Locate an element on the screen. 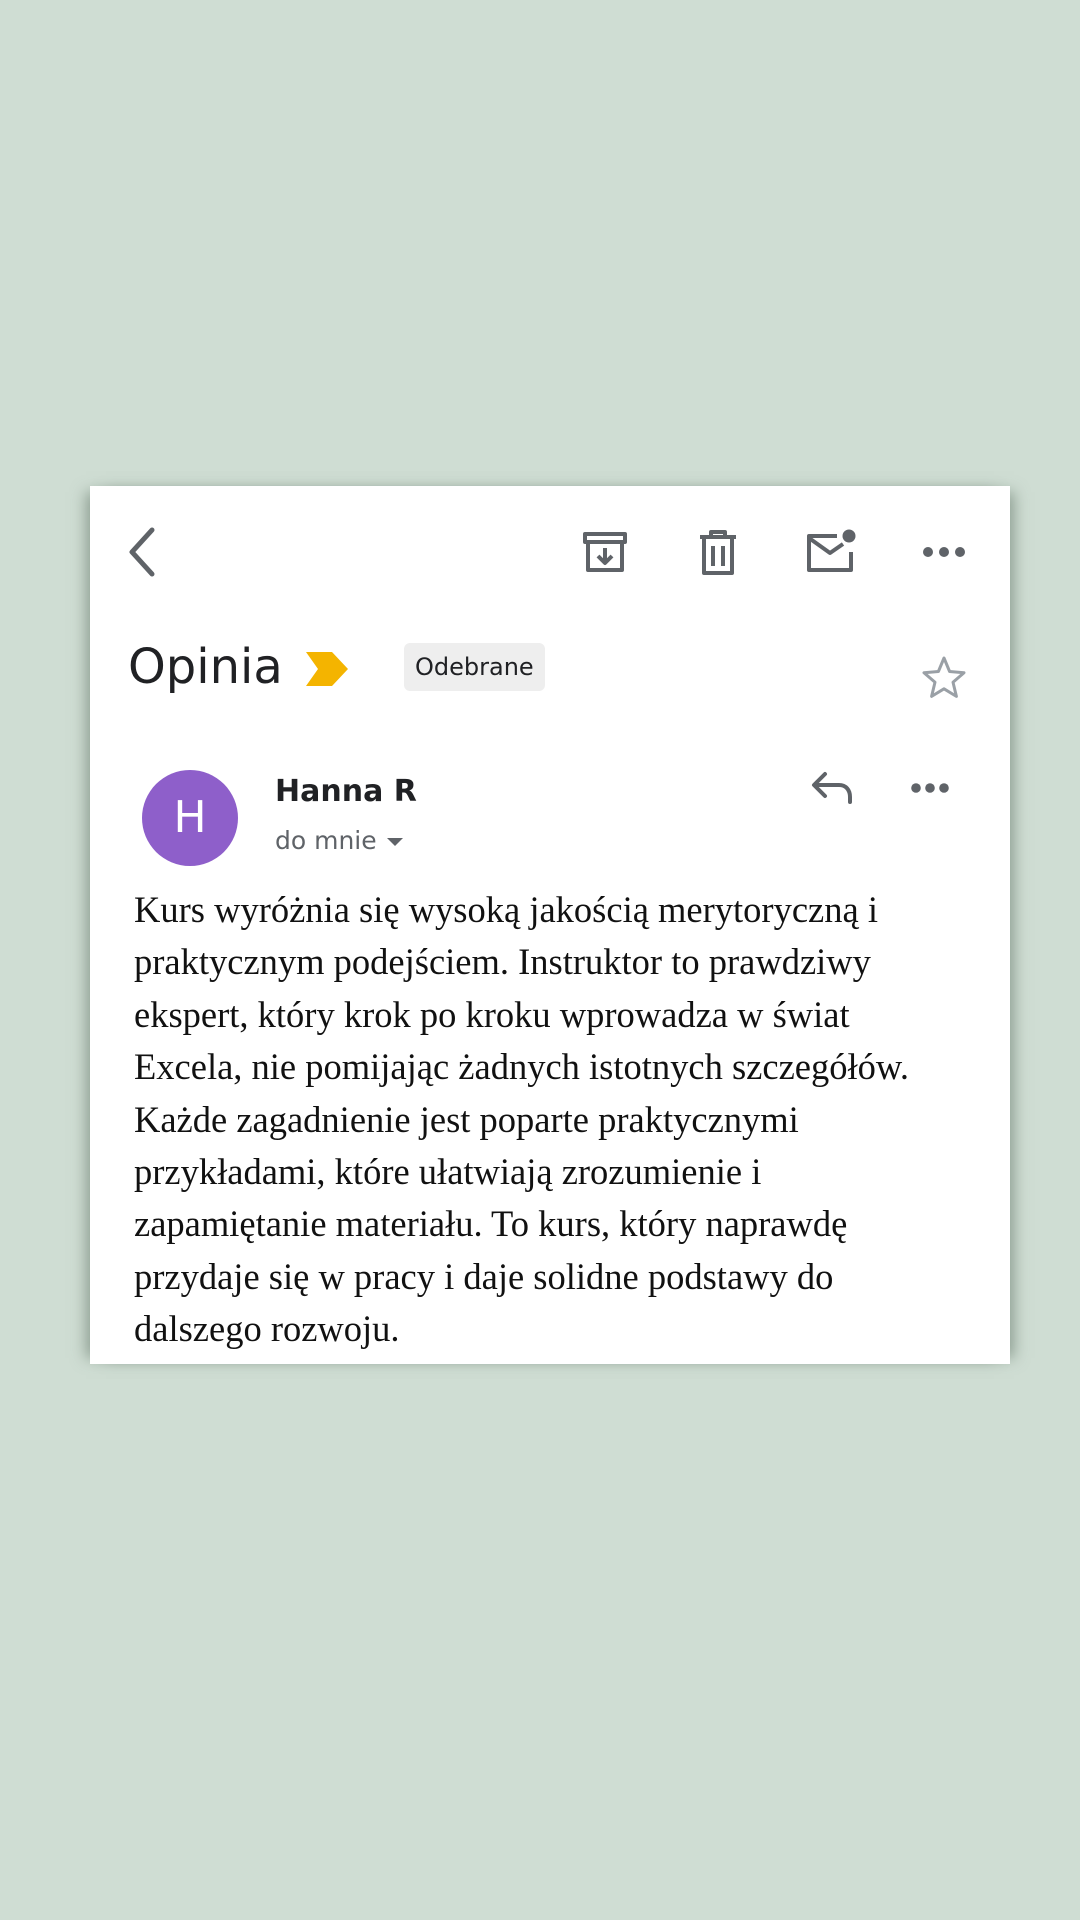 Image resolution: width=1080 pixels, height=1920 pixels. mail-unread-icon is located at coordinates (831, 550).